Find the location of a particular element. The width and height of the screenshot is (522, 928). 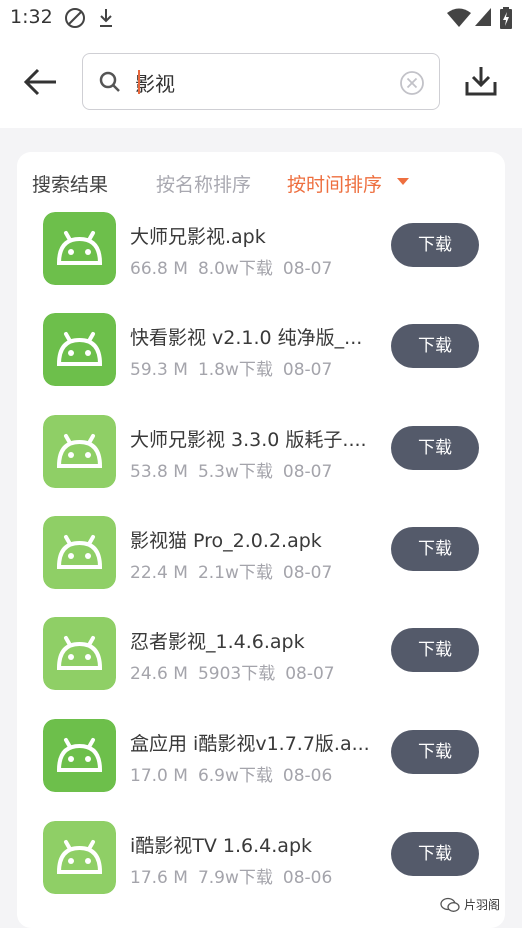

tab-sort-by-time: 按时间排序 is located at coordinates (334, 183).